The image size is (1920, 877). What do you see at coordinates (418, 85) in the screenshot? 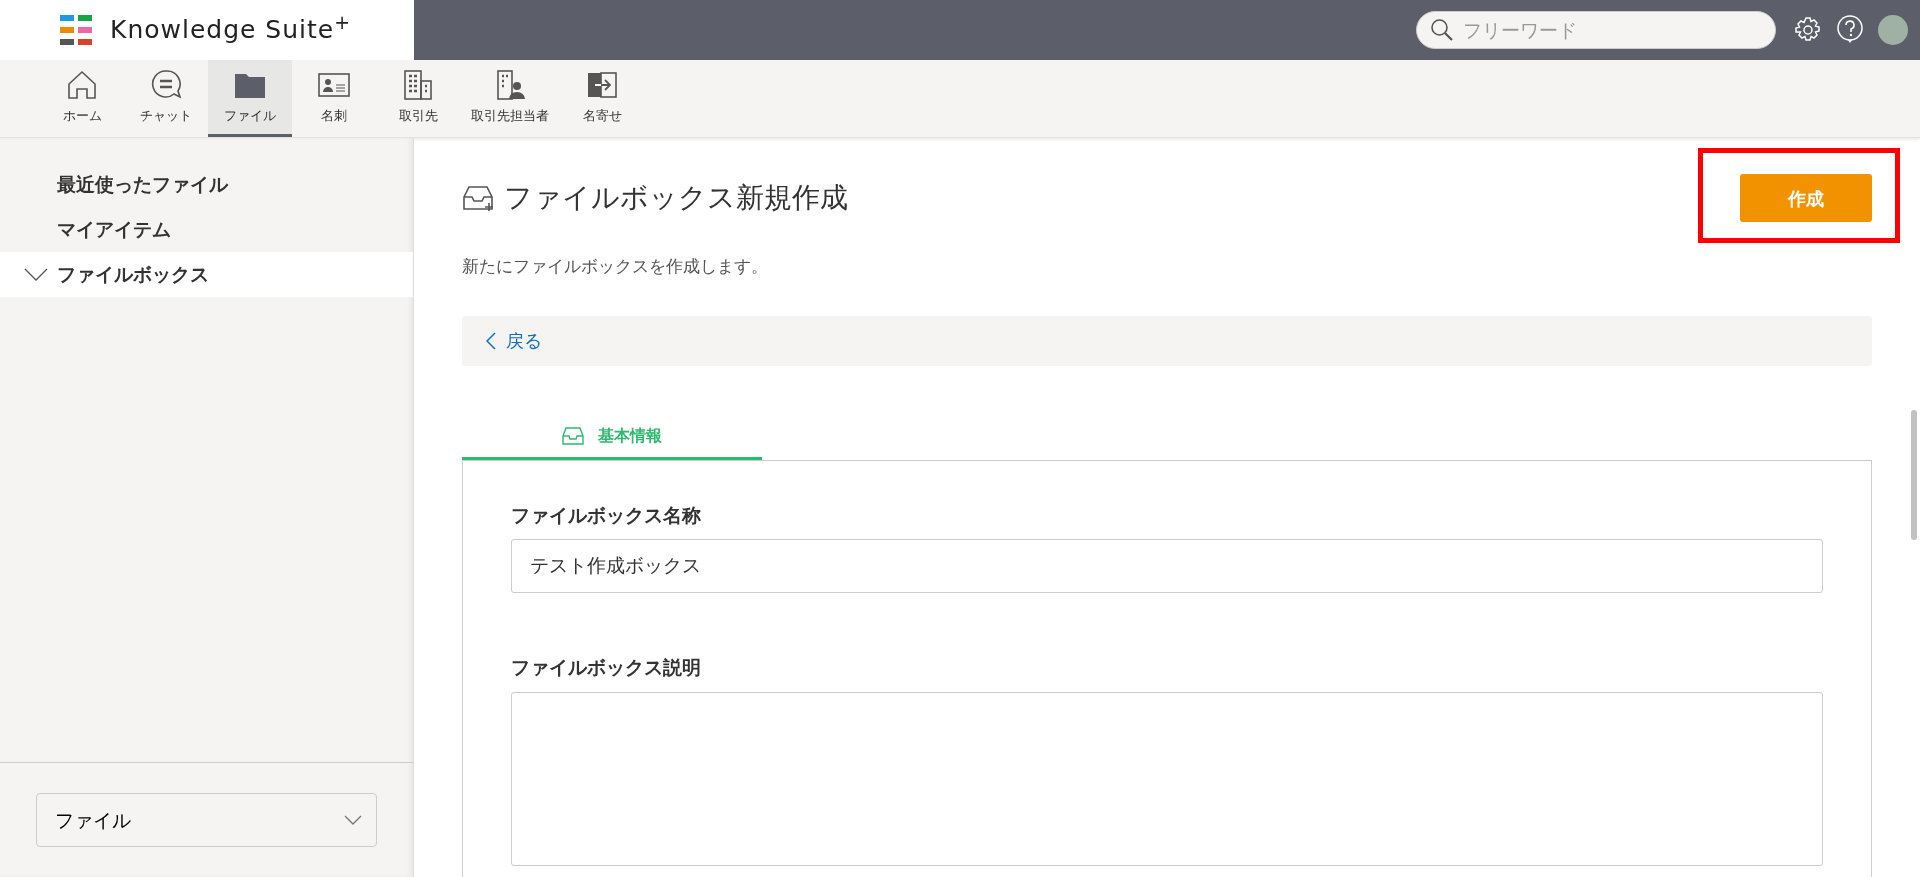
I see `building-icon` at bounding box center [418, 85].